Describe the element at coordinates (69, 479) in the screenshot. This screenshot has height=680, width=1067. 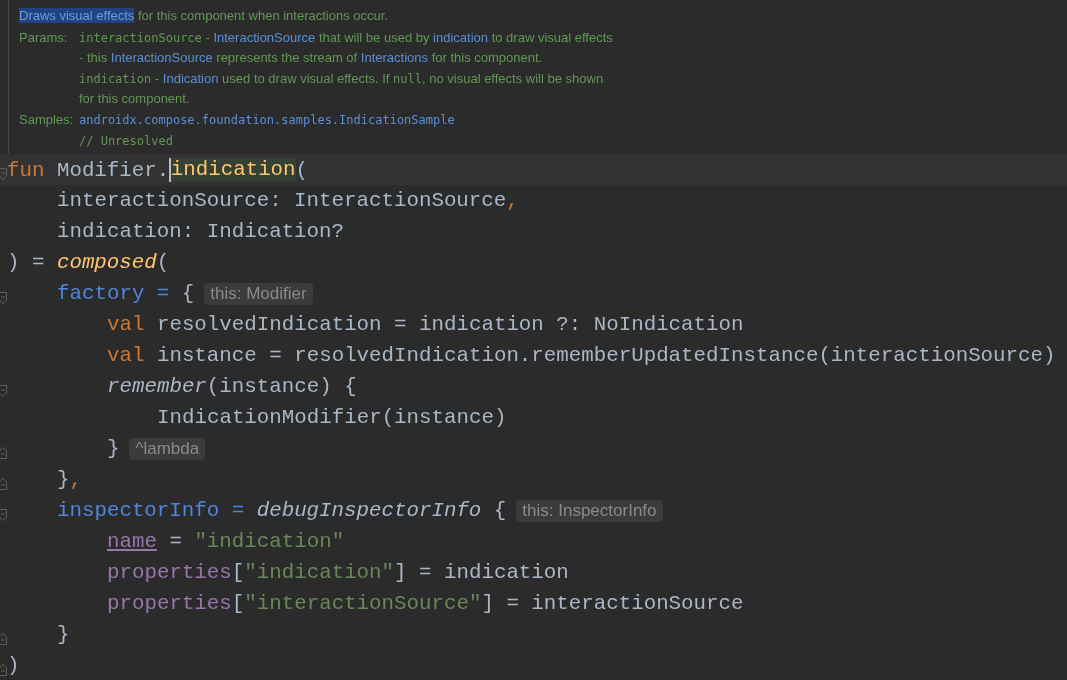
I see `code-text: },` at that location.